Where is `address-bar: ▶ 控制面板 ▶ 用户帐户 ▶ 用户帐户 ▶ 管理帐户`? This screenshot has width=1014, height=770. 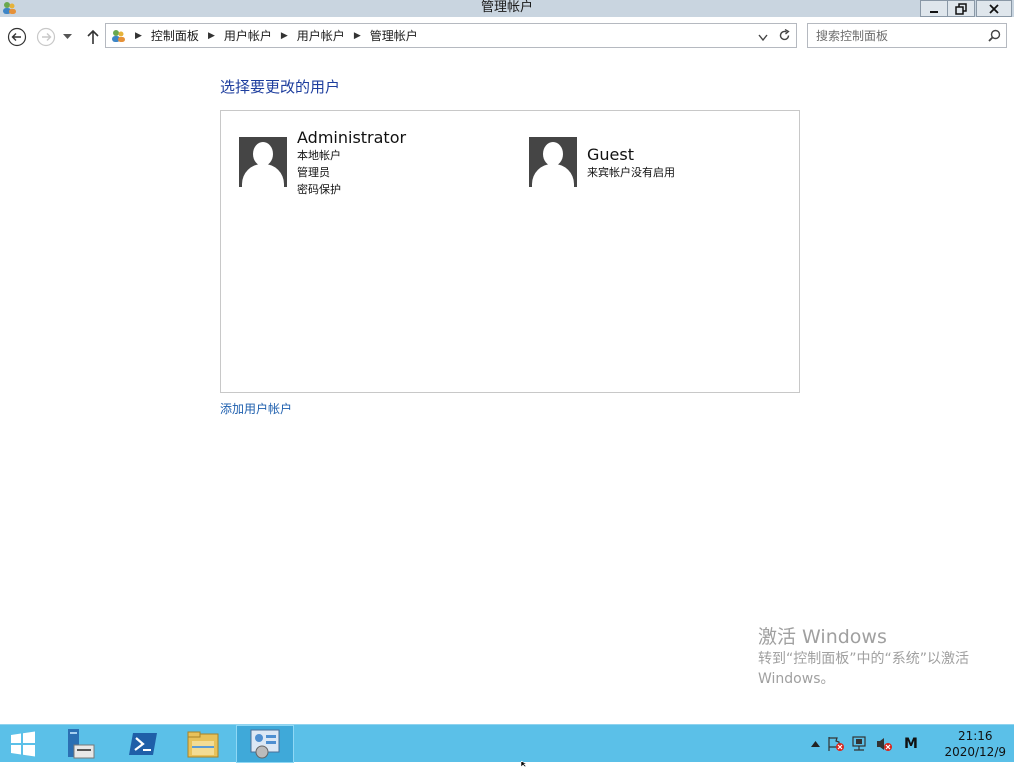 address-bar: ▶ 控制面板 ▶ 用户帐户 ▶ 用户帐户 ▶ 管理帐户 is located at coordinates (451, 35).